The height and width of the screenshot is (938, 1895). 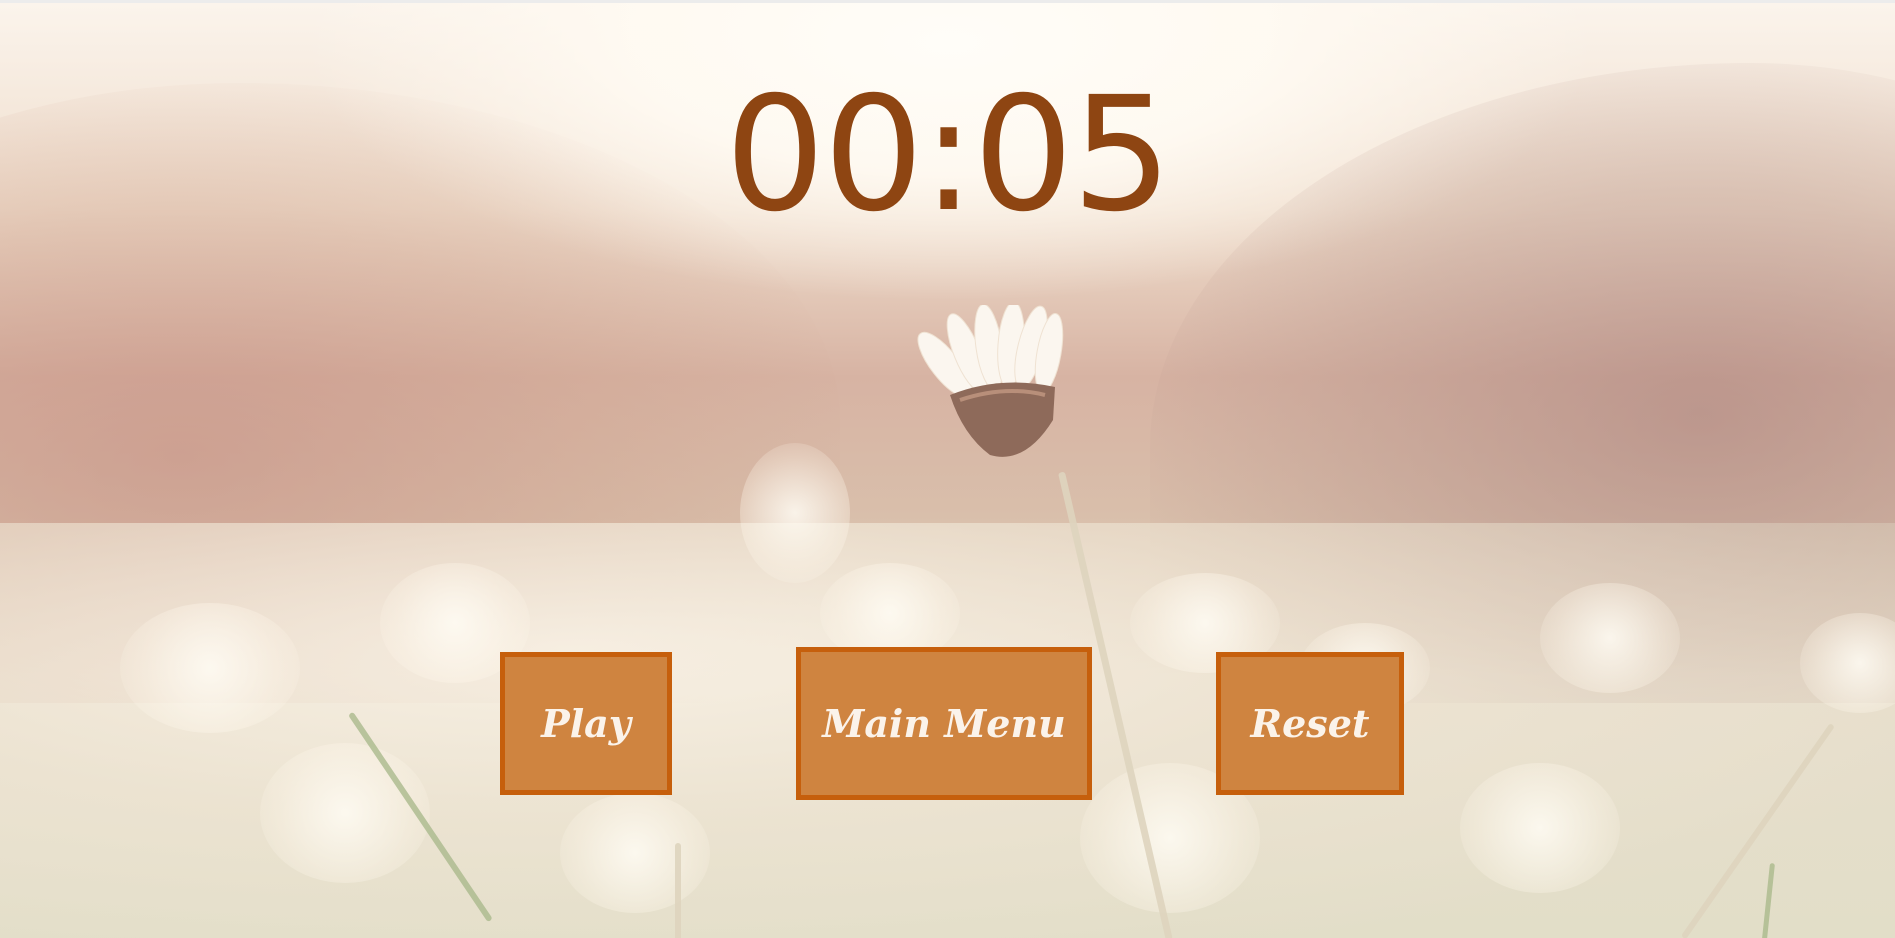 What do you see at coordinates (947, 1) in the screenshot?
I see `top-border` at bounding box center [947, 1].